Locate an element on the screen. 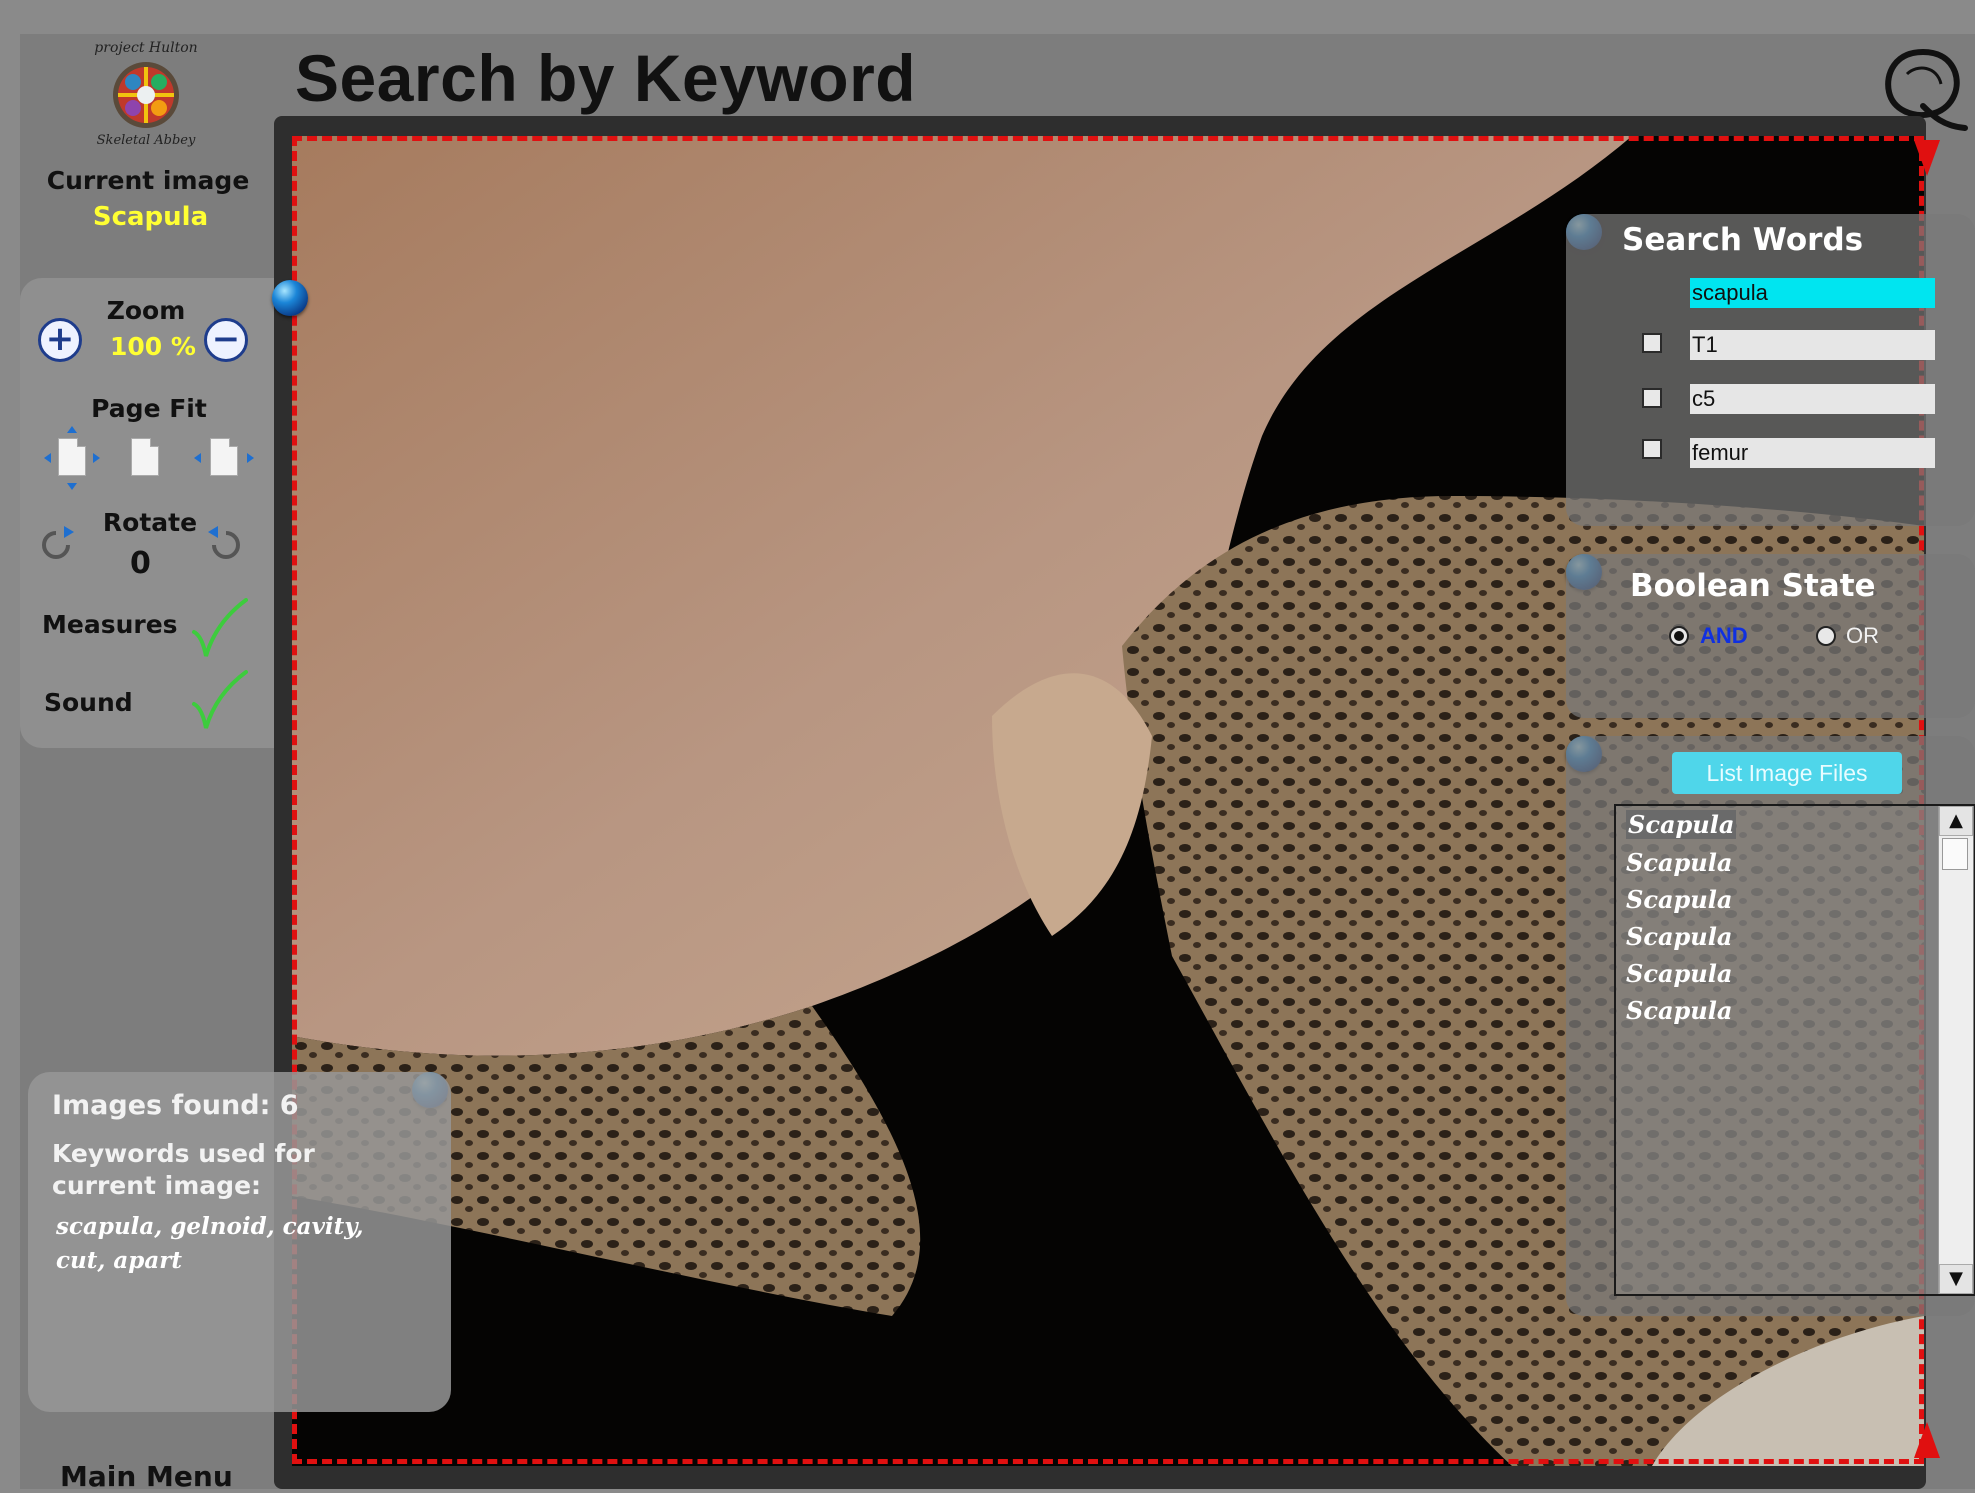 The height and width of the screenshot is (1493, 1975). fit-width-button is located at coordinates (224, 458).